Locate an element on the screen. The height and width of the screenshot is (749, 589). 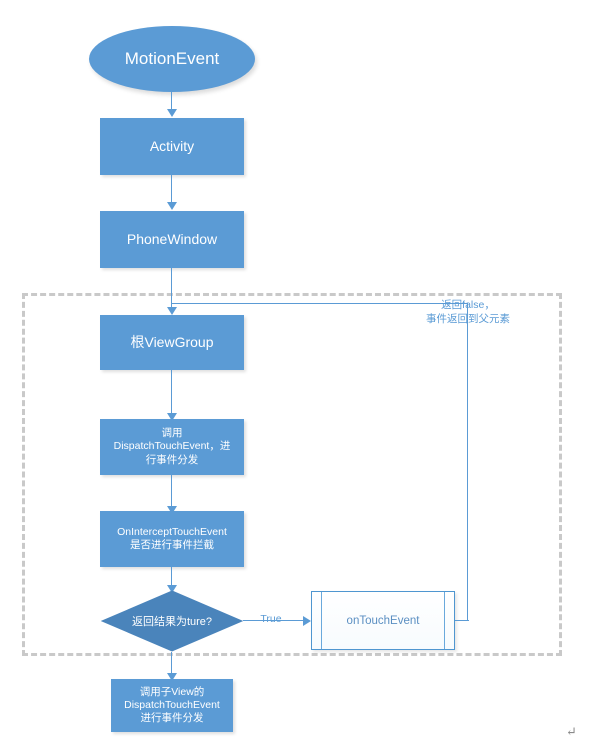
arrowhead-into-phonewindow is located at coordinates (172, 206).